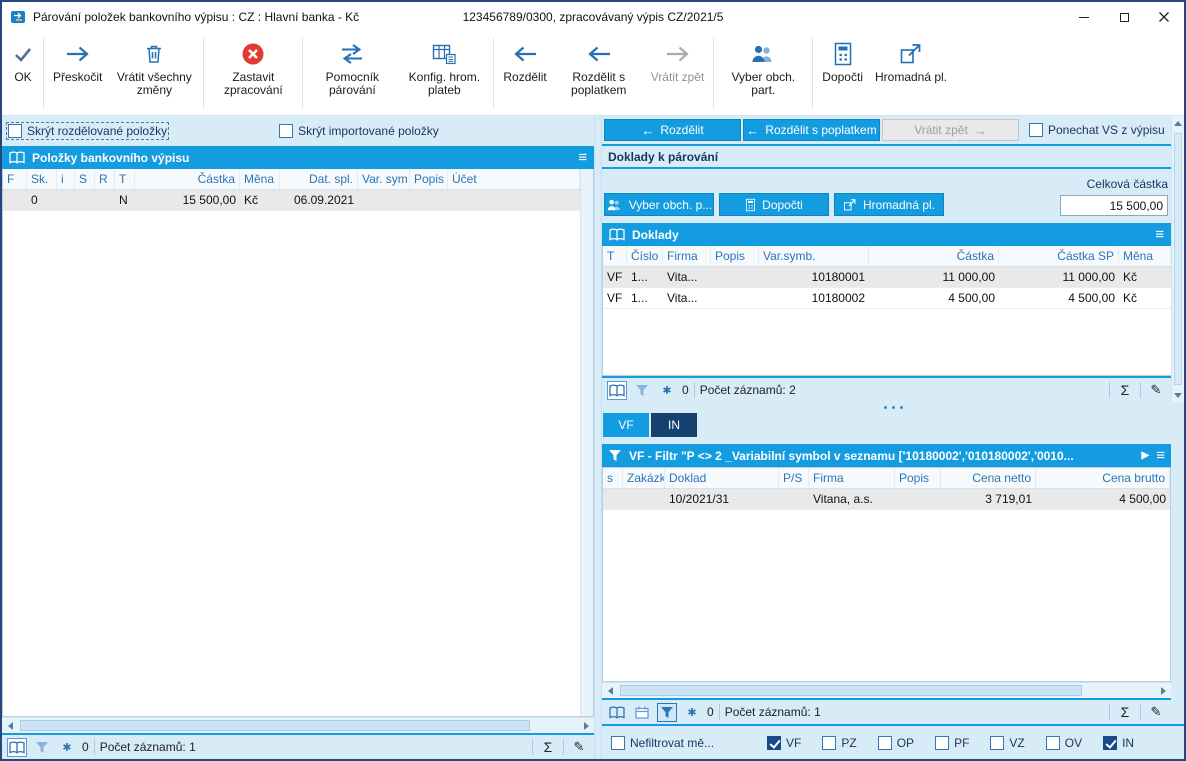 The width and height of the screenshot is (1186, 761). Describe the element at coordinates (893, 407) in the screenshot. I see `section-splitter` at that location.